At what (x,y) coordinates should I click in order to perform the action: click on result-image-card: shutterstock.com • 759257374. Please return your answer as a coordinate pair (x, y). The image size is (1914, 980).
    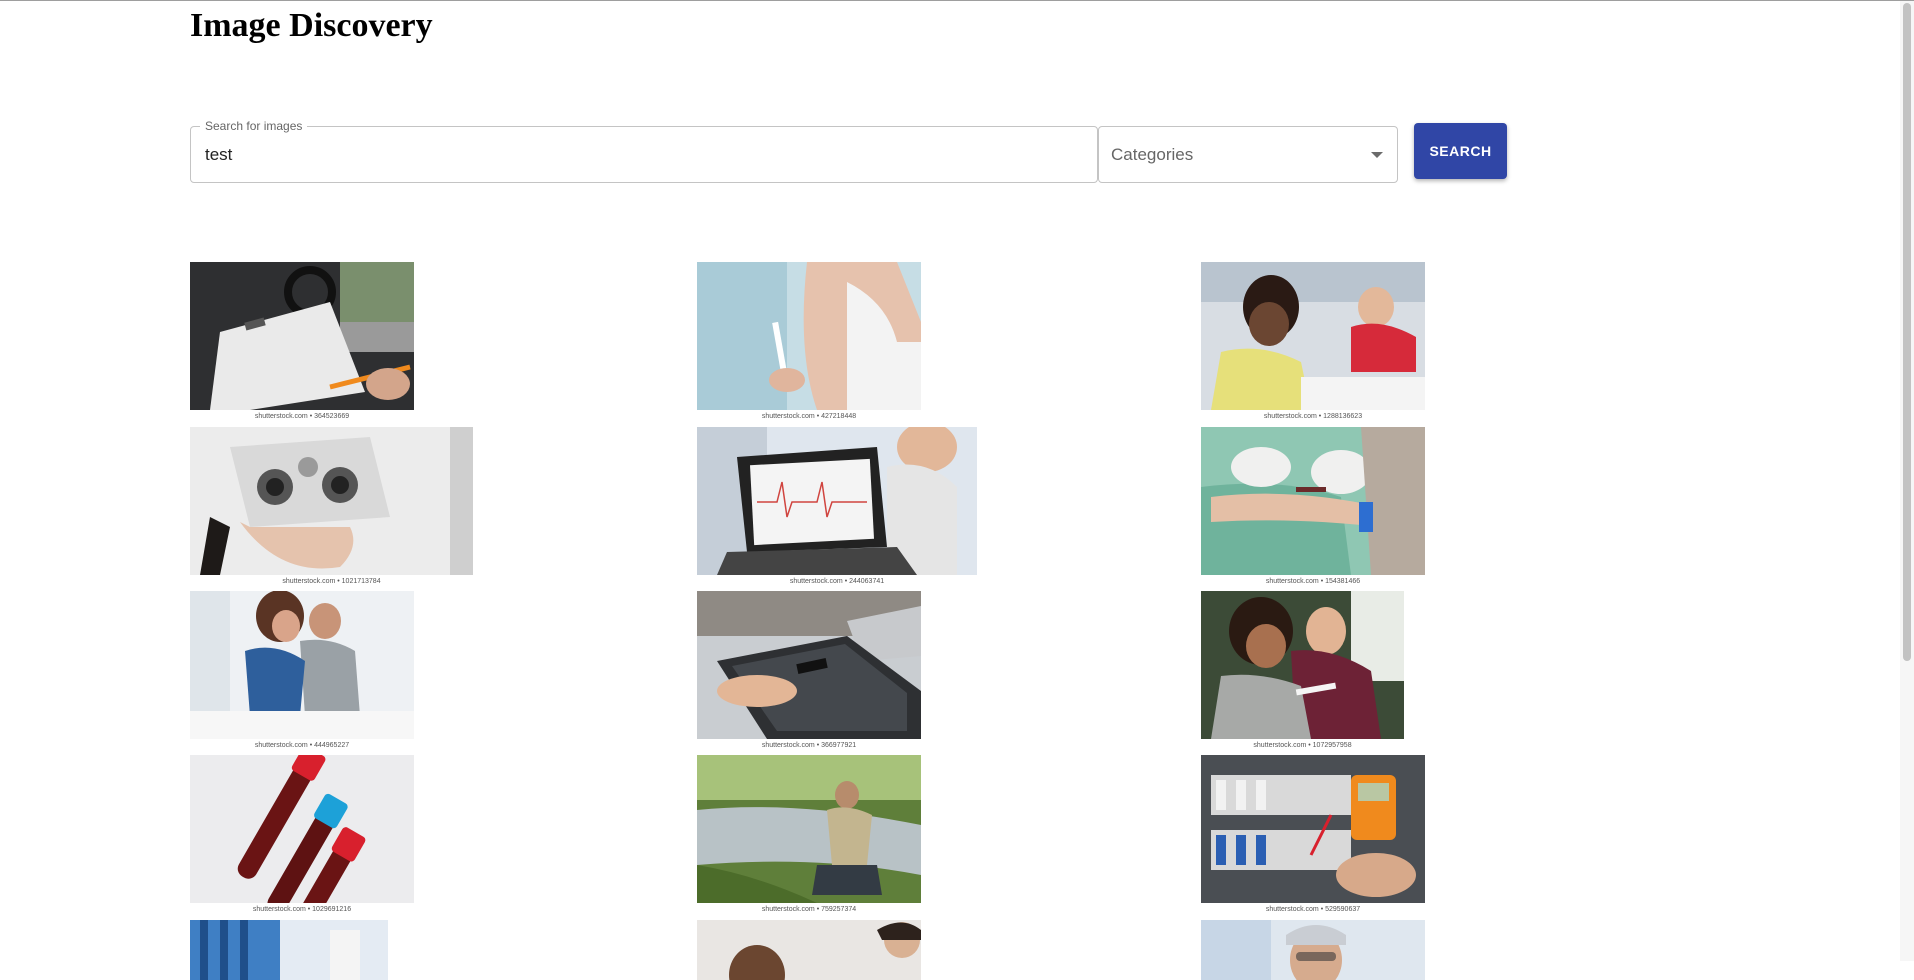
    Looking at the image, I should click on (809, 835).